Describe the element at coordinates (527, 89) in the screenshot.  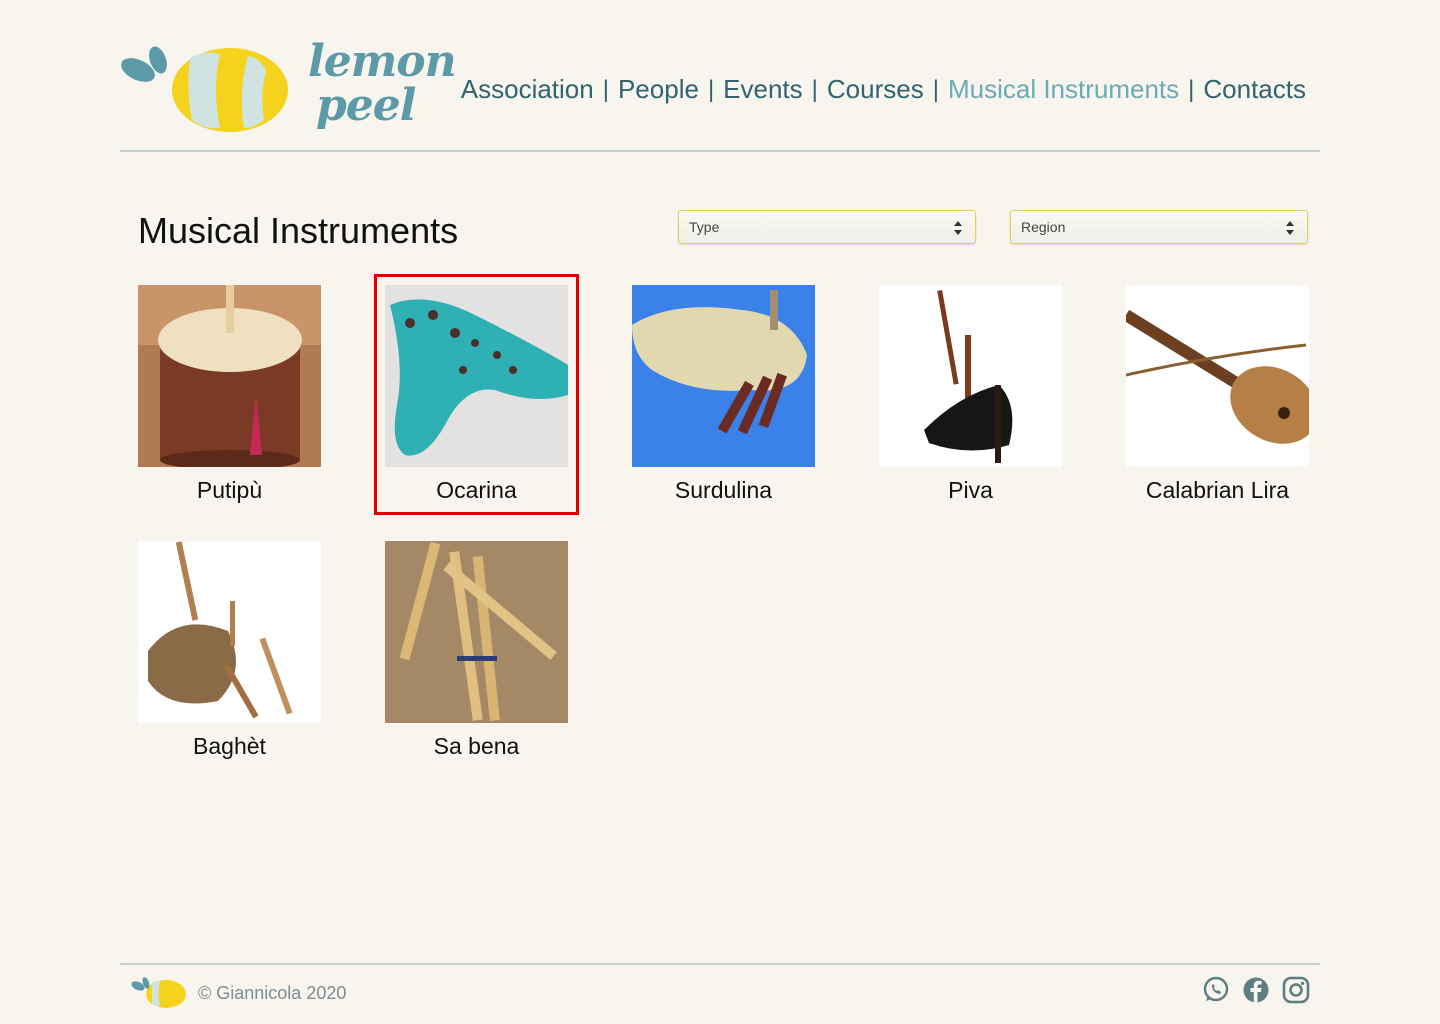
I see `nav-association: Association` at that location.